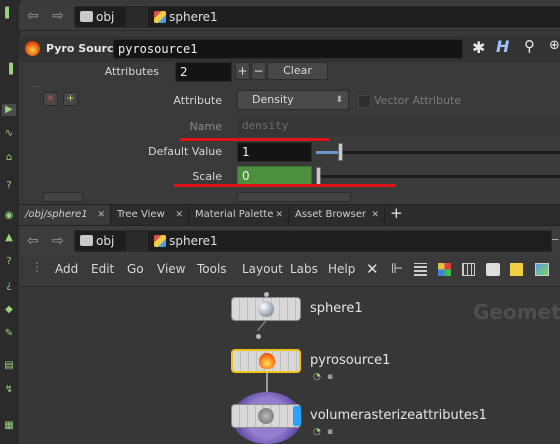 The height and width of the screenshot is (444, 560). I want to click on node-name-field: pyrosource1, so click(288, 49).